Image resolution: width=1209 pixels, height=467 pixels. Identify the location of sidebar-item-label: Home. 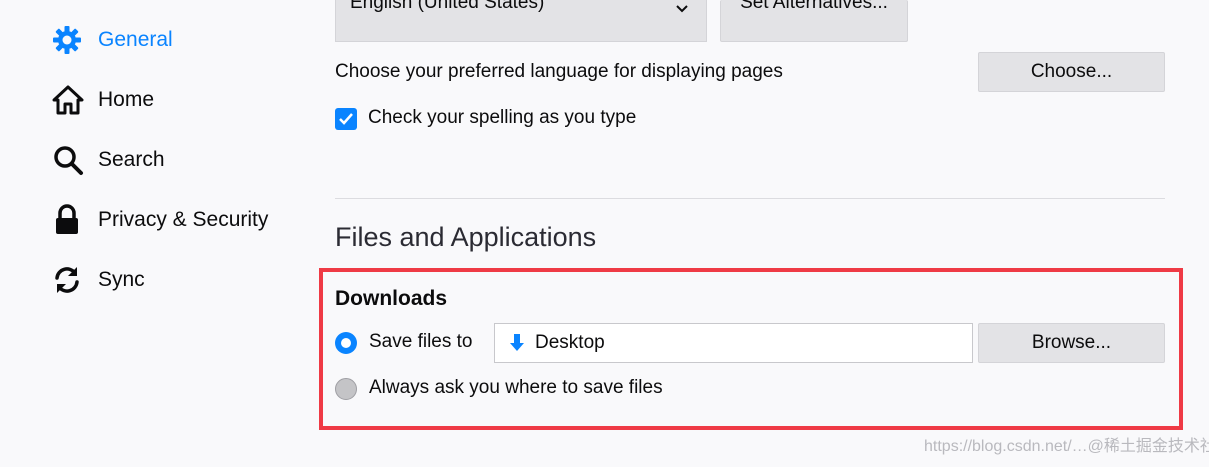
(126, 99).